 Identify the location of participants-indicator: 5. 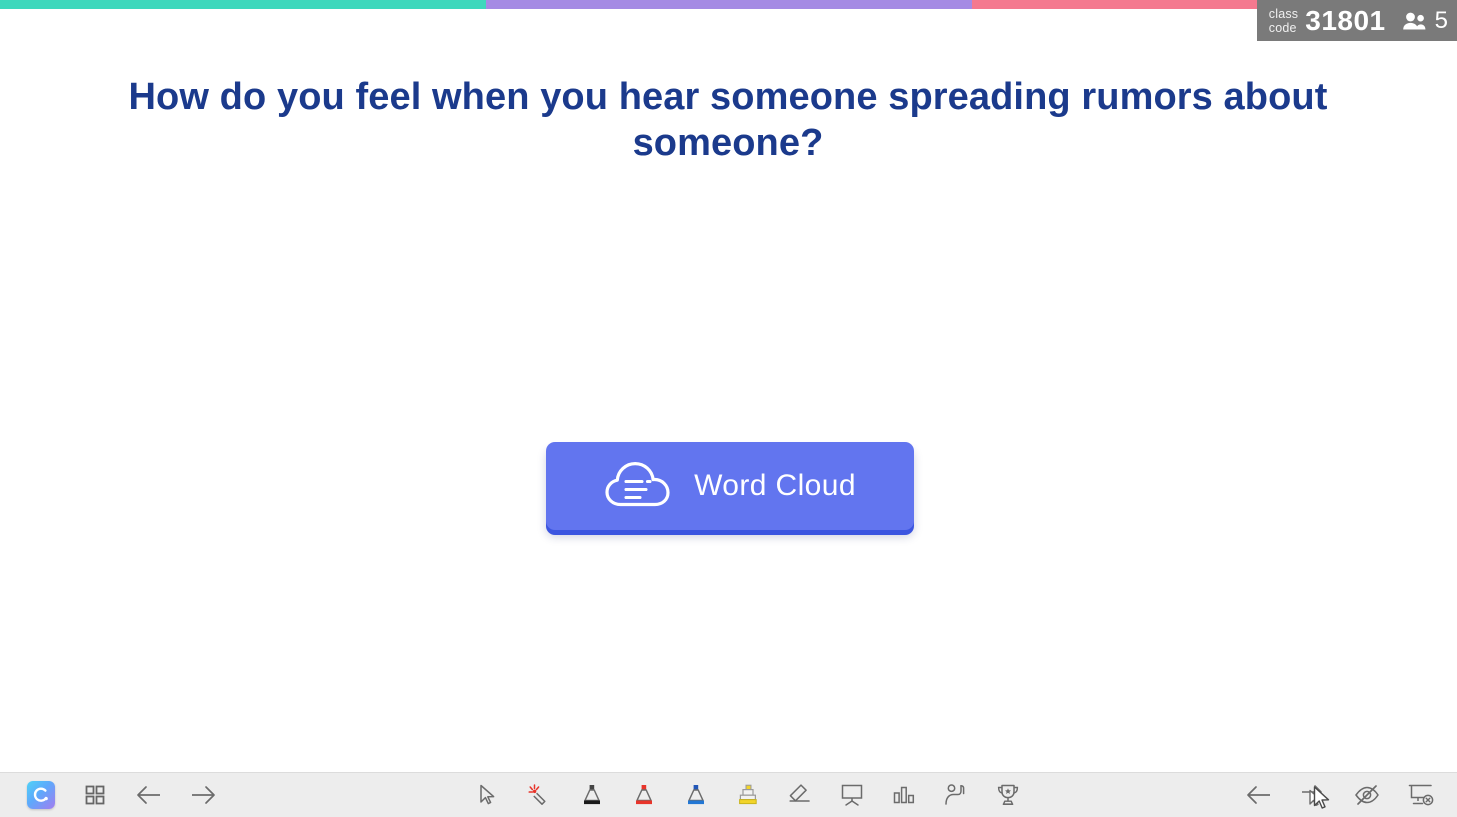
(1425, 20).